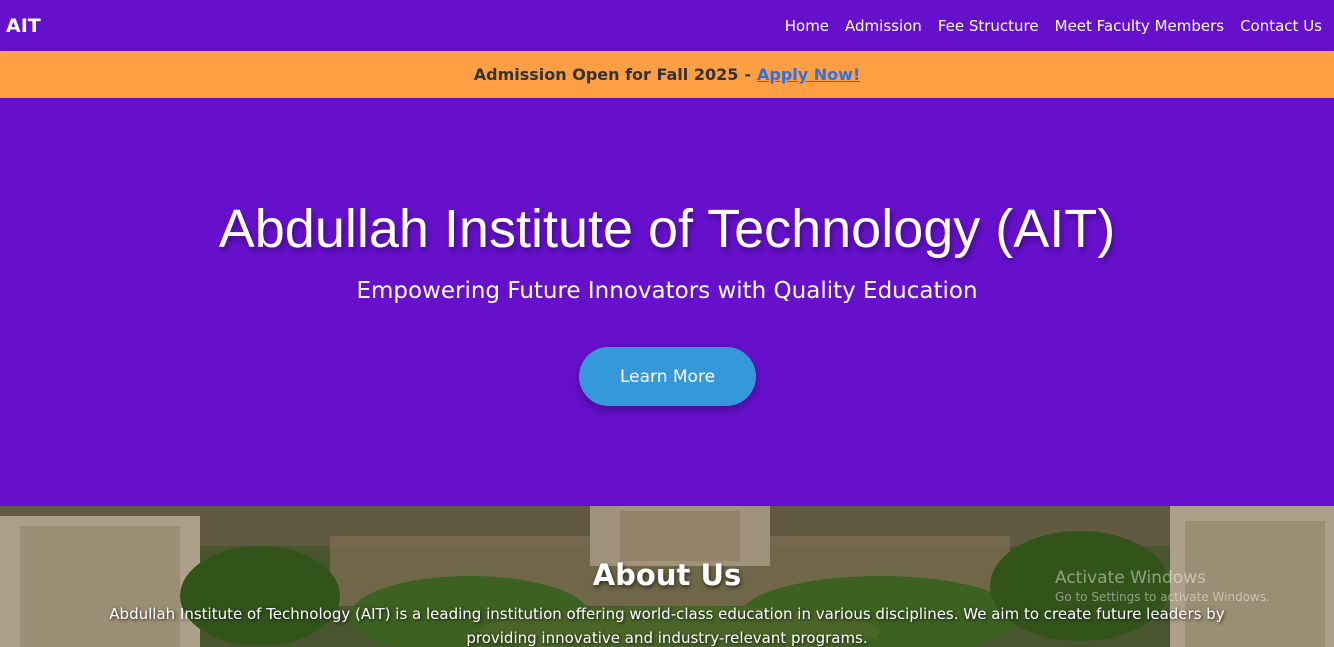 The height and width of the screenshot is (647, 1334). I want to click on nav-link-home: Home, so click(807, 26).